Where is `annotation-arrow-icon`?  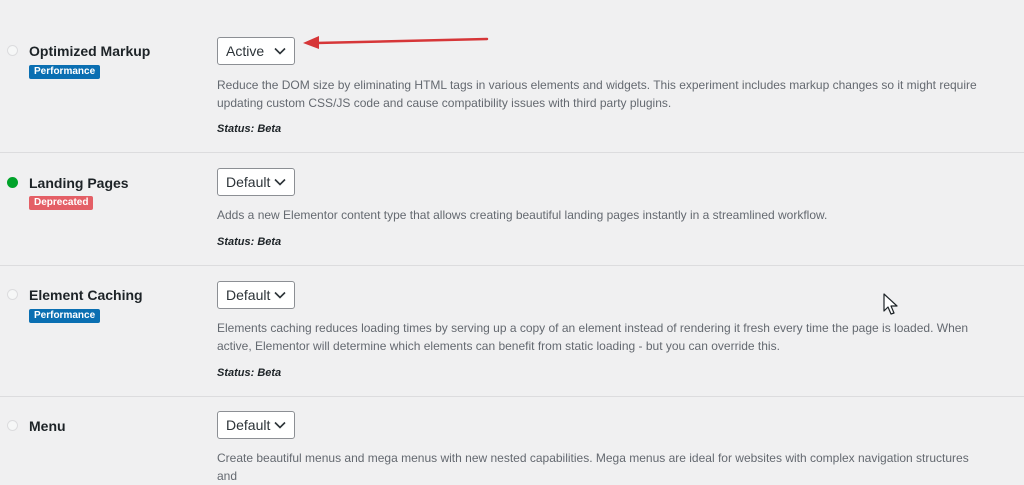 annotation-arrow-icon is located at coordinates (396, 42).